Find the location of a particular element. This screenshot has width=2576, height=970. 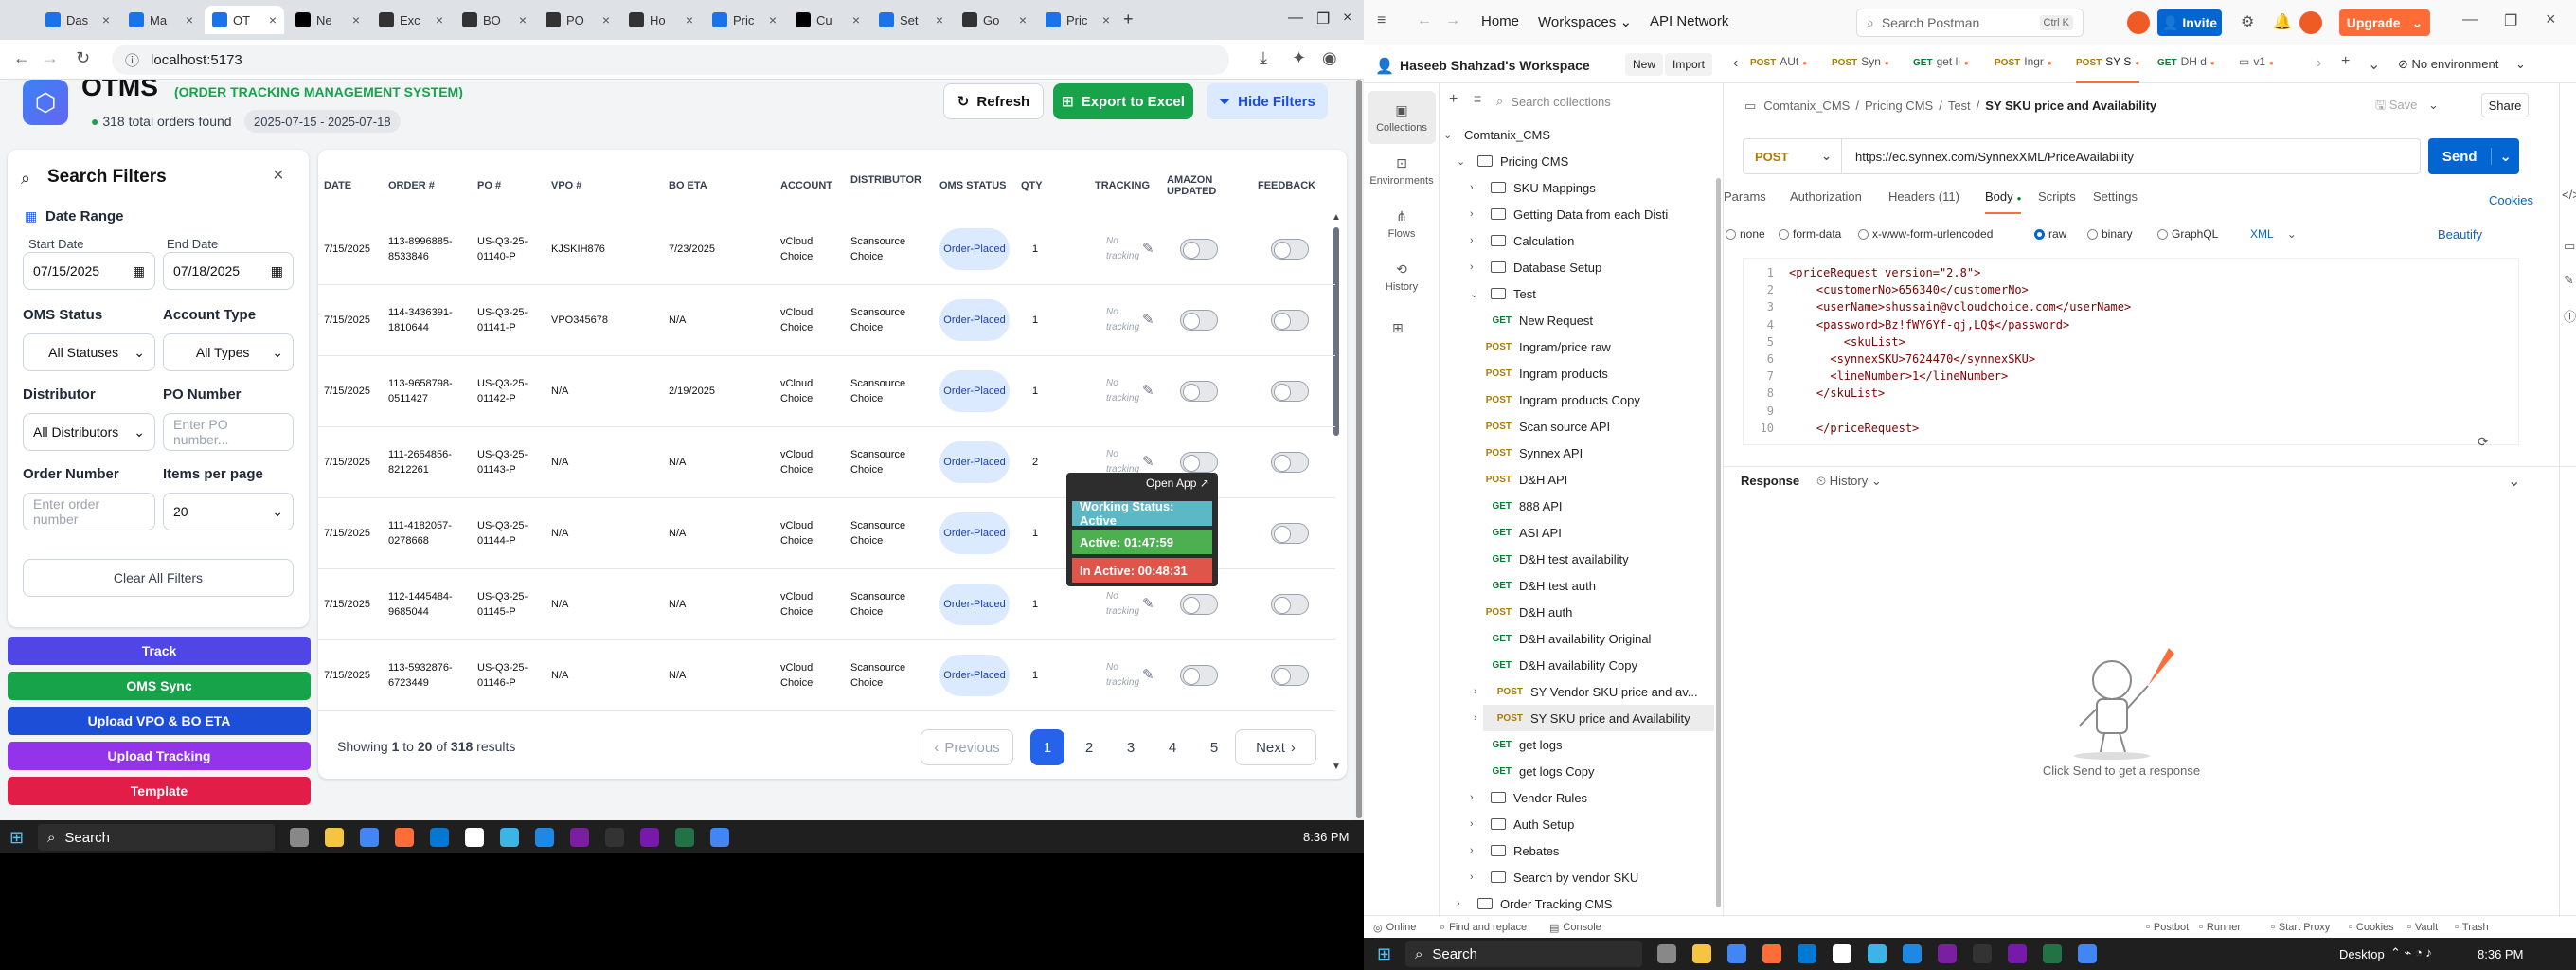

tree-request: POST Scan source API is located at coordinates (1546, 426).